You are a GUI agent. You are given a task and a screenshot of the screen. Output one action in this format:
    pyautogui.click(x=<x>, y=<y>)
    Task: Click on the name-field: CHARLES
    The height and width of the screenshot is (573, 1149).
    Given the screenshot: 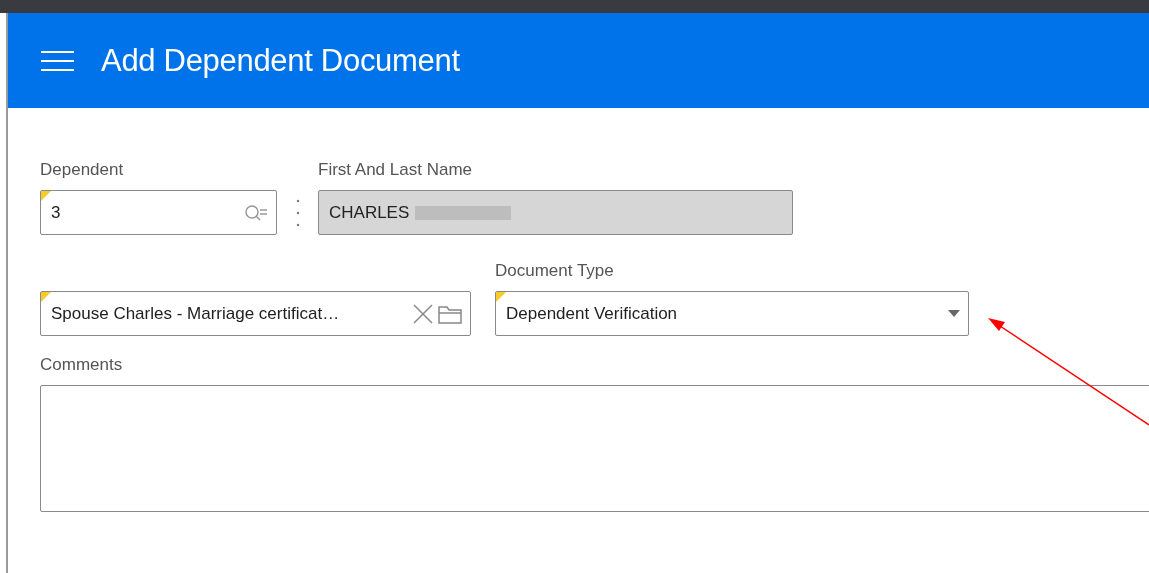 What is the action you would take?
    pyautogui.click(x=555, y=212)
    